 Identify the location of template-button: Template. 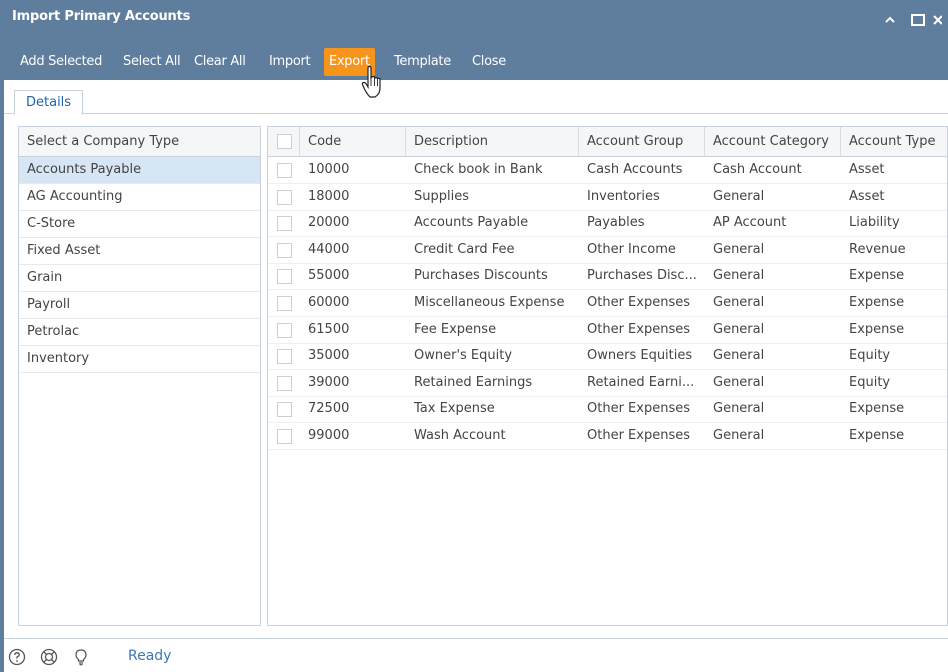
(422, 62).